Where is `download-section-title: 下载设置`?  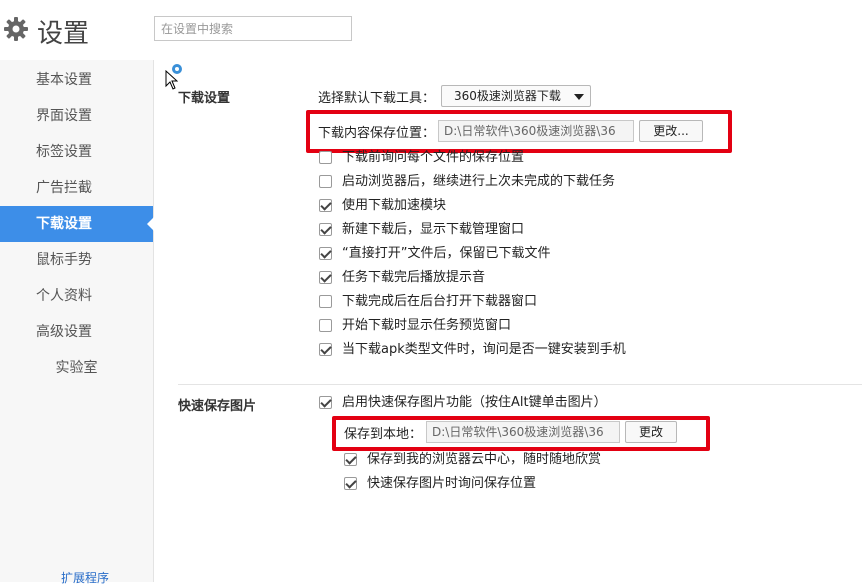
download-section-title: 下载设置 is located at coordinates (204, 98).